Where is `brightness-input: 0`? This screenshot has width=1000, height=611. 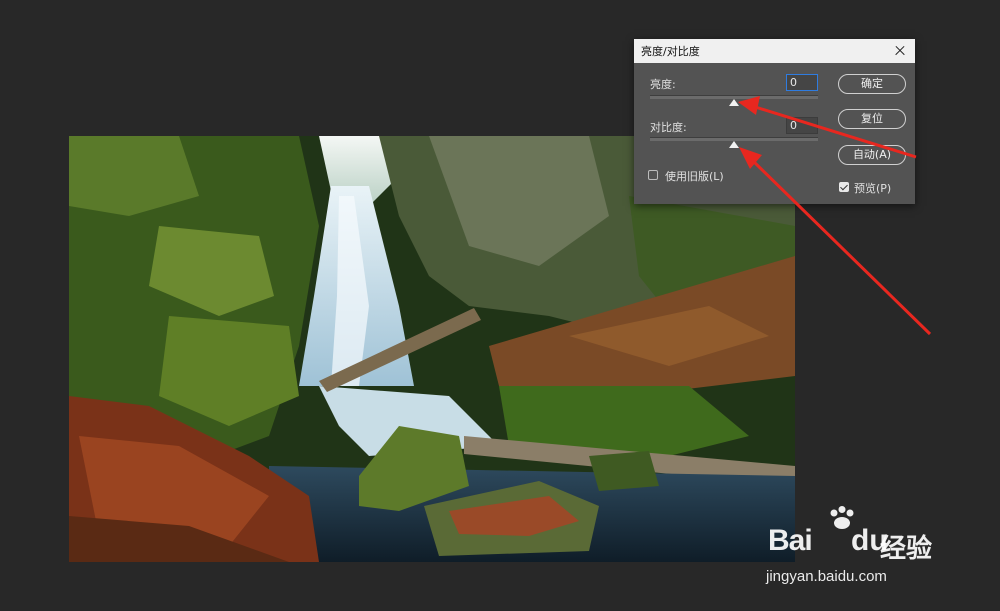 brightness-input: 0 is located at coordinates (802, 82).